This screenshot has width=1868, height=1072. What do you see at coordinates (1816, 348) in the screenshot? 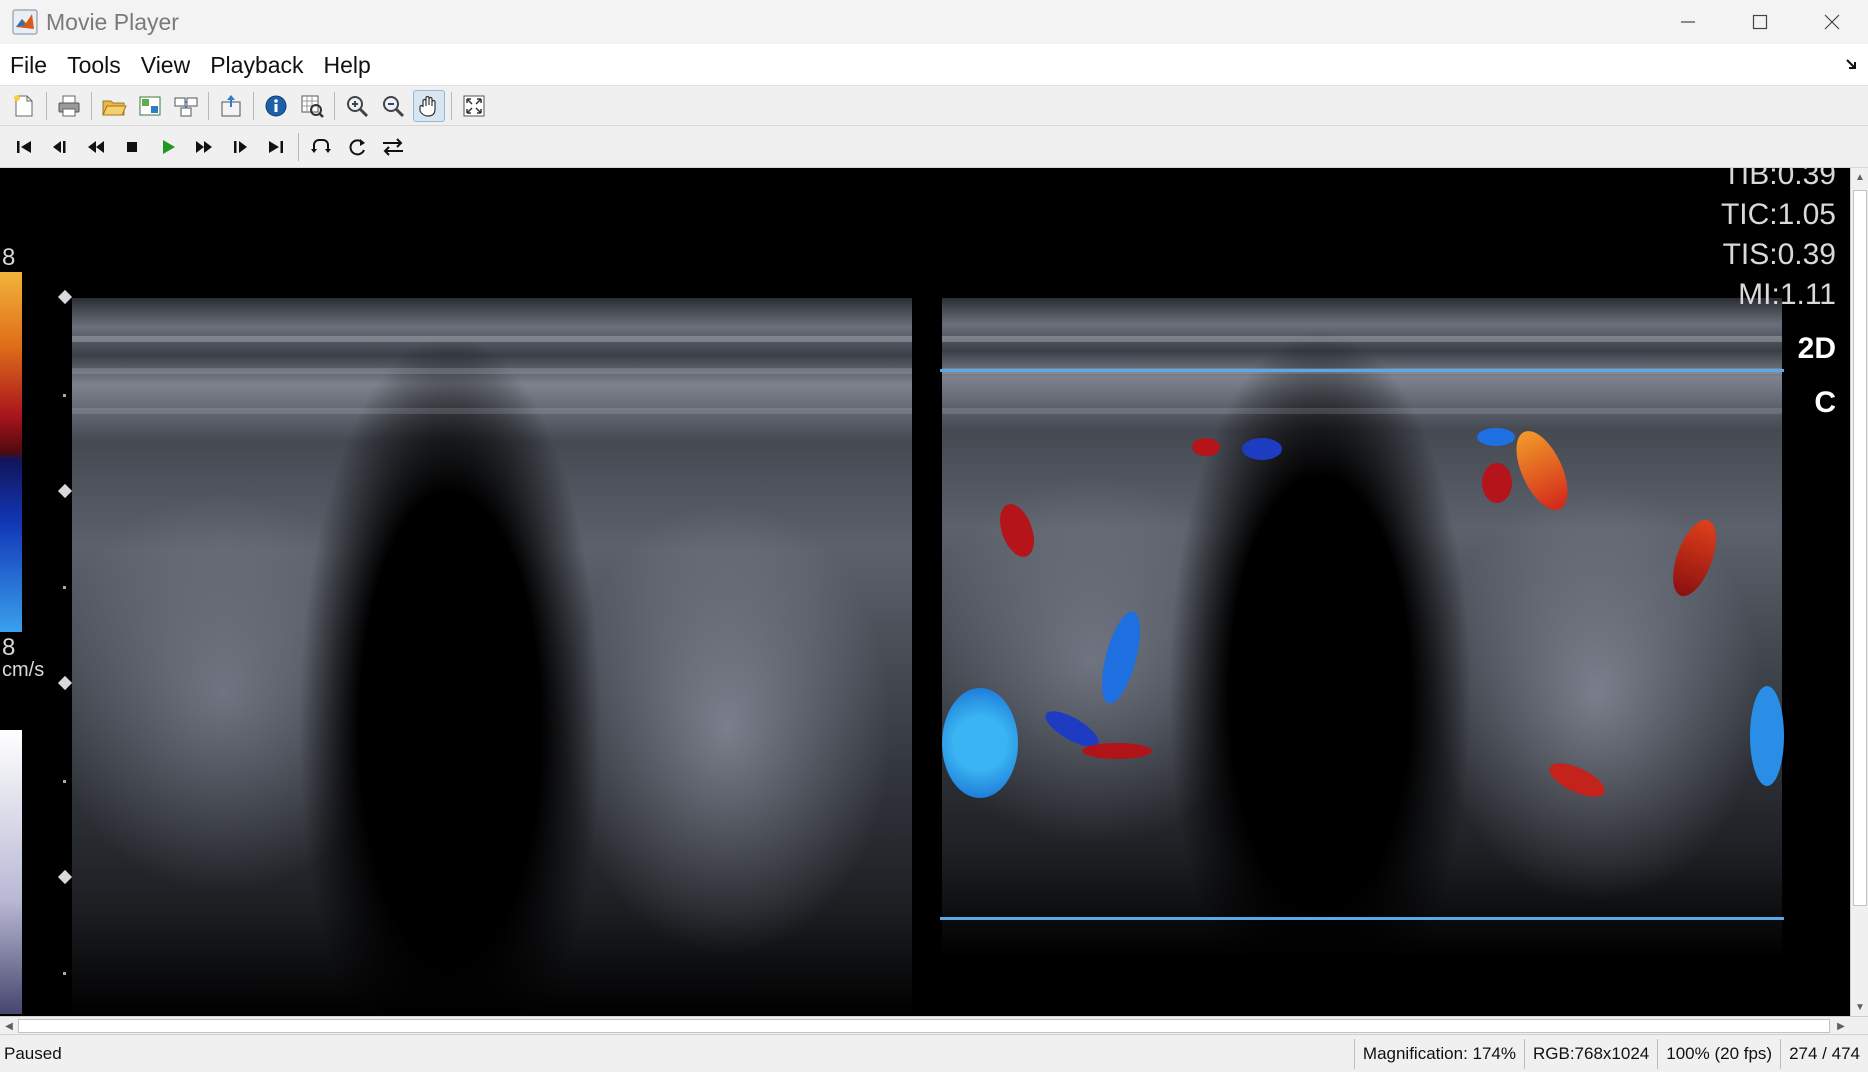
I see `mode-2d-label: 2D` at bounding box center [1816, 348].